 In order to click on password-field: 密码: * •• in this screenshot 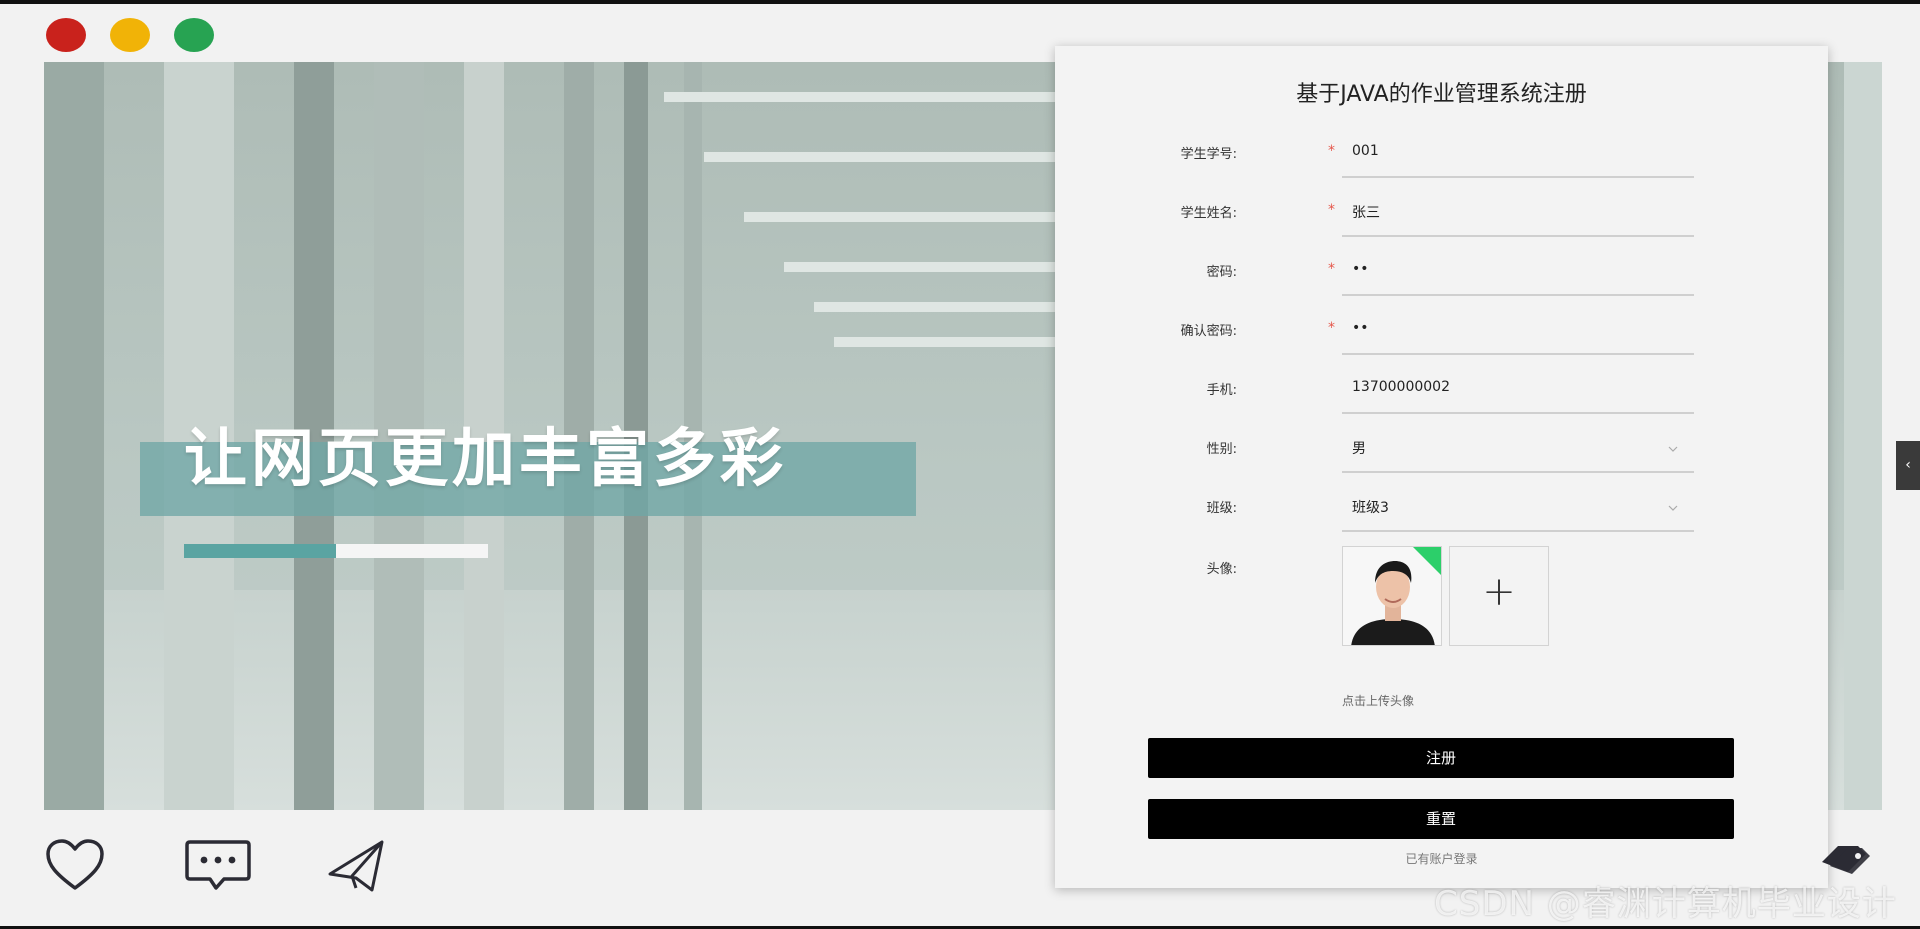, I will do `click(1410, 274)`.